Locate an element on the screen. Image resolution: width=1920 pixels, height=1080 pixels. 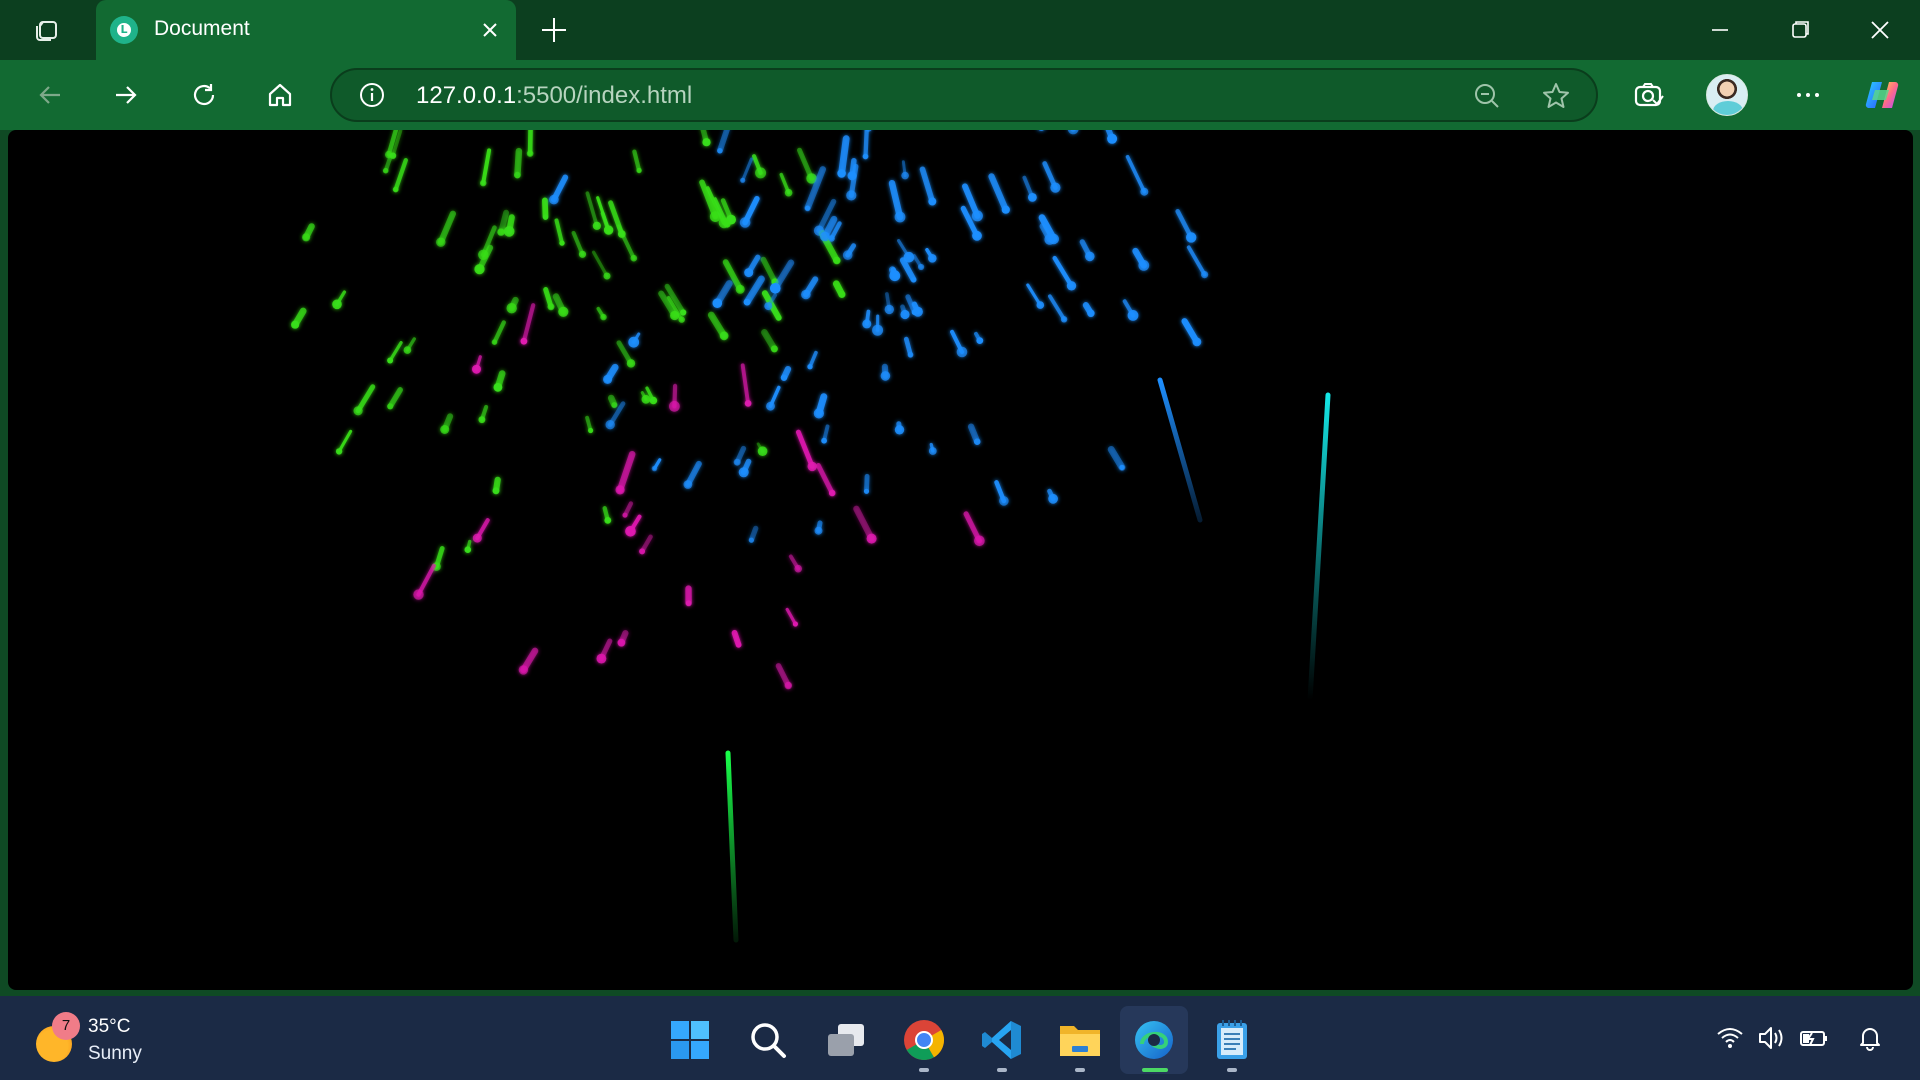
home-icon is located at coordinates (280, 95).